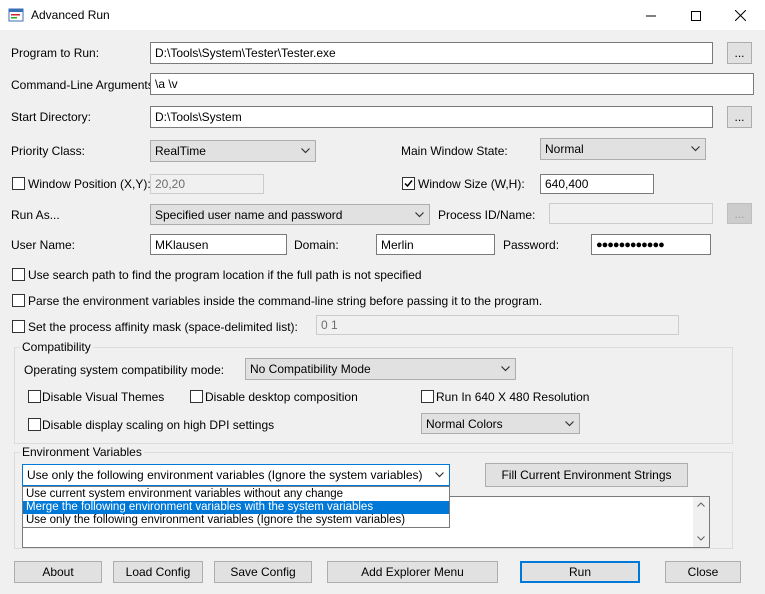  What do you see at coordinates (651, 244) in the screenshot?
I see `password-input: ●●●●●●●●●●●●` at bounding box center [651, 244].